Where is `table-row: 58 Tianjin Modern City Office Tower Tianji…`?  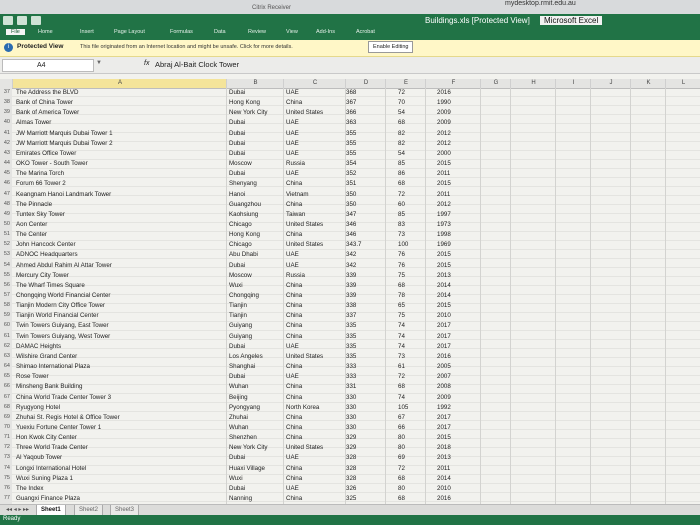
table-row: 58 Tianjin Modern City Office Tower Tianji… is located at coordinates (350, 305).